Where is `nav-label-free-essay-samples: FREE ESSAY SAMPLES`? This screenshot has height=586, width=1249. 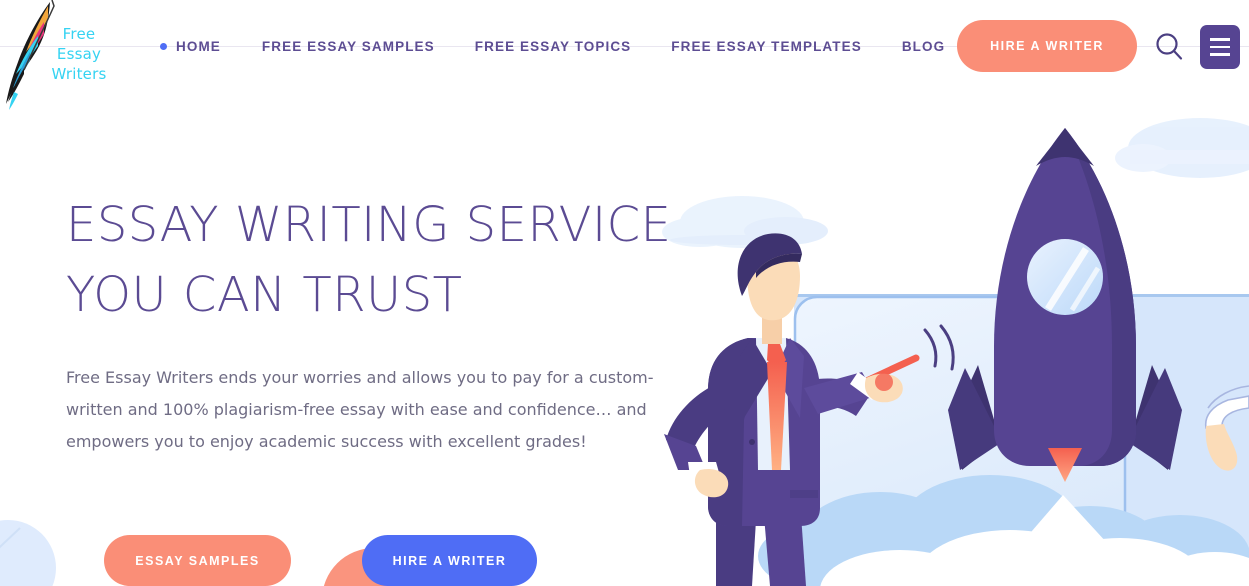
nav-label-free-essay-samples: FREE ESSAY SAMPLES is located at coordinates (348, 46).